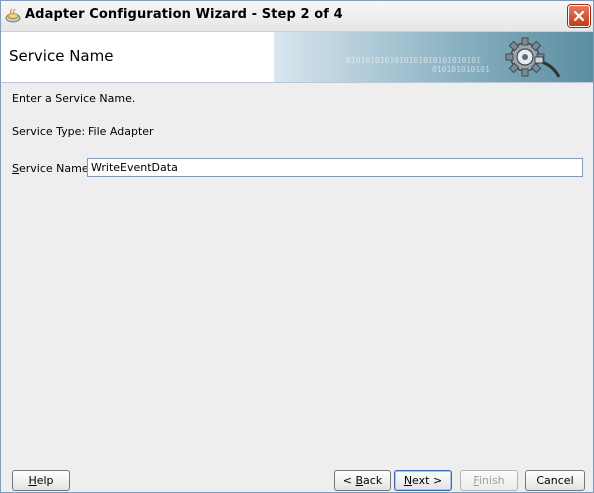 The image size is (594, 493). What do you see at coordinates (533, 57) in the screenshot?
I see `gear-plug-icon` at bounding box center [533, 57].